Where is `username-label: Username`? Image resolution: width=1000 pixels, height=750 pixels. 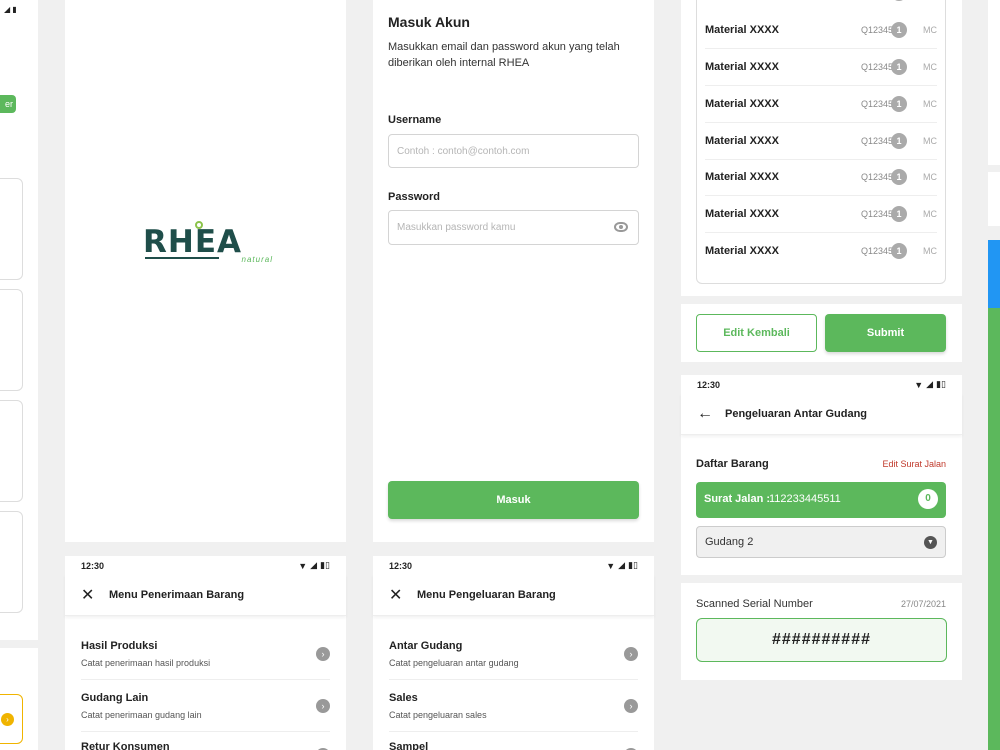 username-label: Username is located at coordinates (415, 120).